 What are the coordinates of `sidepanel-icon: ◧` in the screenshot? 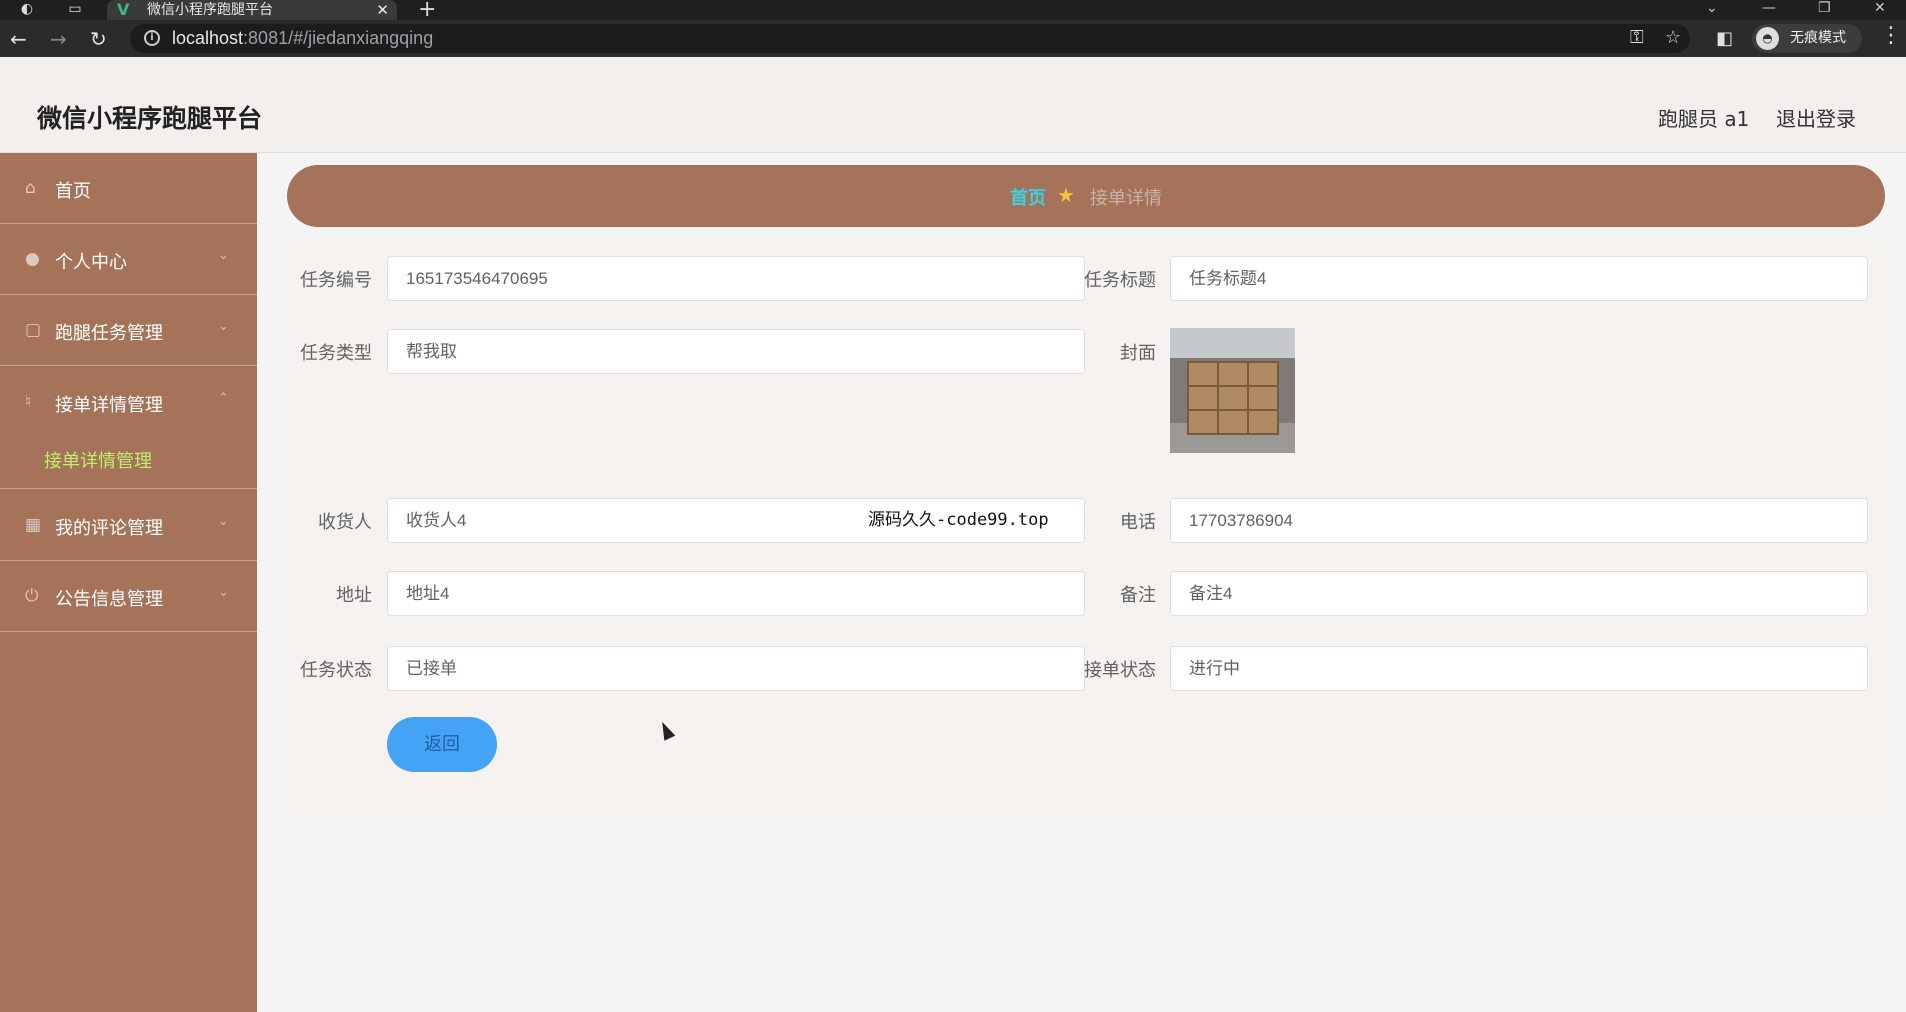 It's located at (1724, 39).